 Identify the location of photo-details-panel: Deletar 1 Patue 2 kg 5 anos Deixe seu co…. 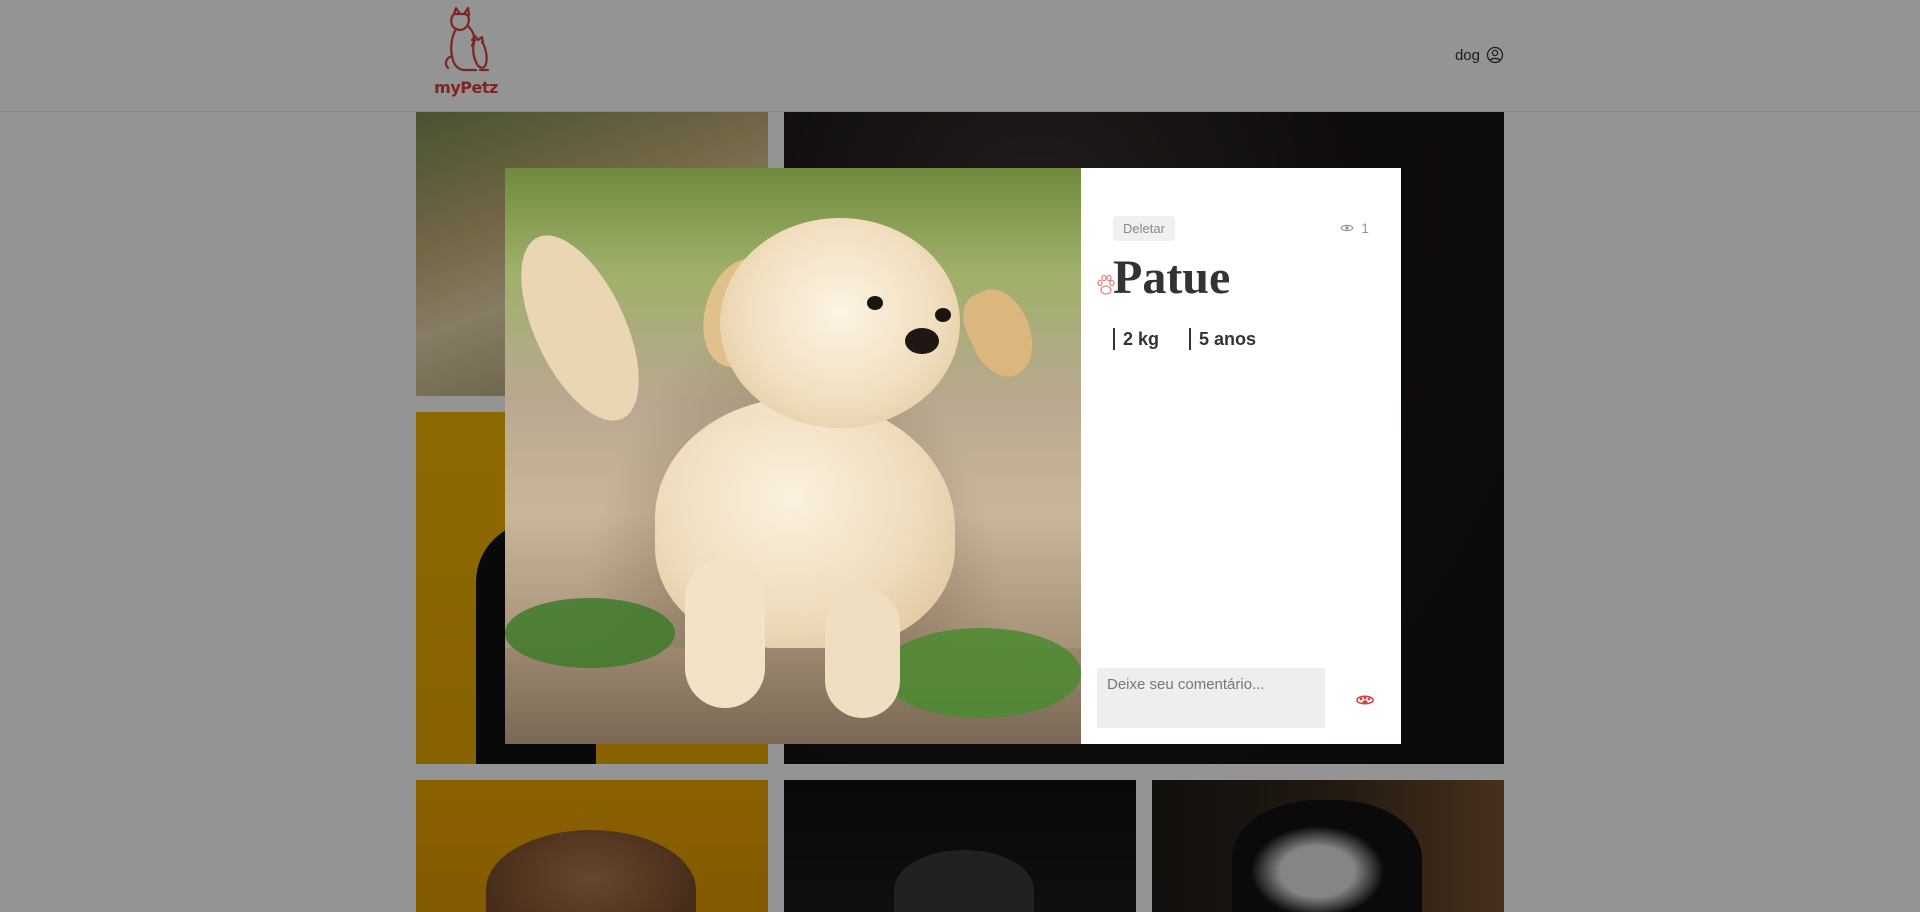
(1241, 456).